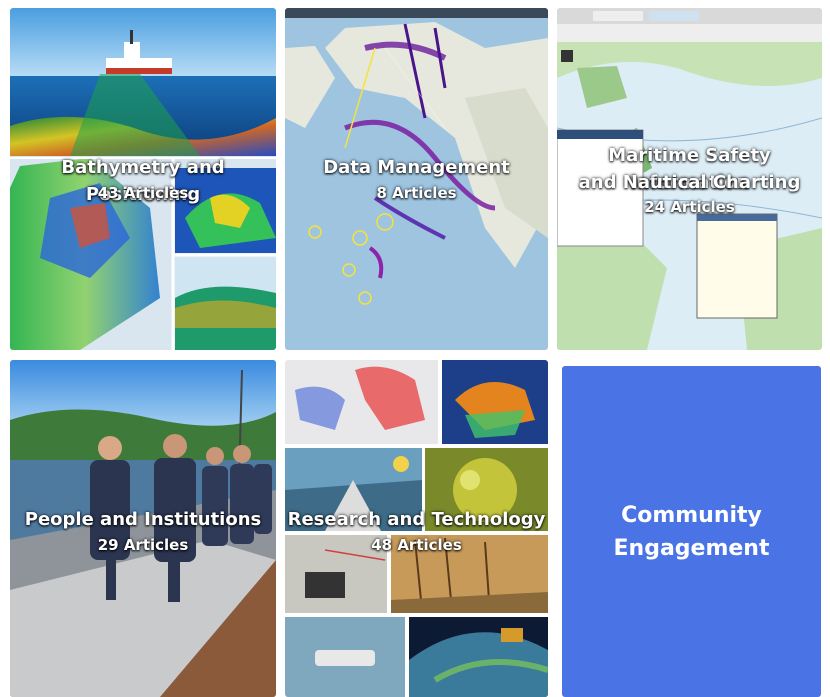 The height and width of the screenshot is (697, 830). Describe the element at coordinates (143, 193) in the screenshot. I see `card-article-count: 43 Articles` at that location.